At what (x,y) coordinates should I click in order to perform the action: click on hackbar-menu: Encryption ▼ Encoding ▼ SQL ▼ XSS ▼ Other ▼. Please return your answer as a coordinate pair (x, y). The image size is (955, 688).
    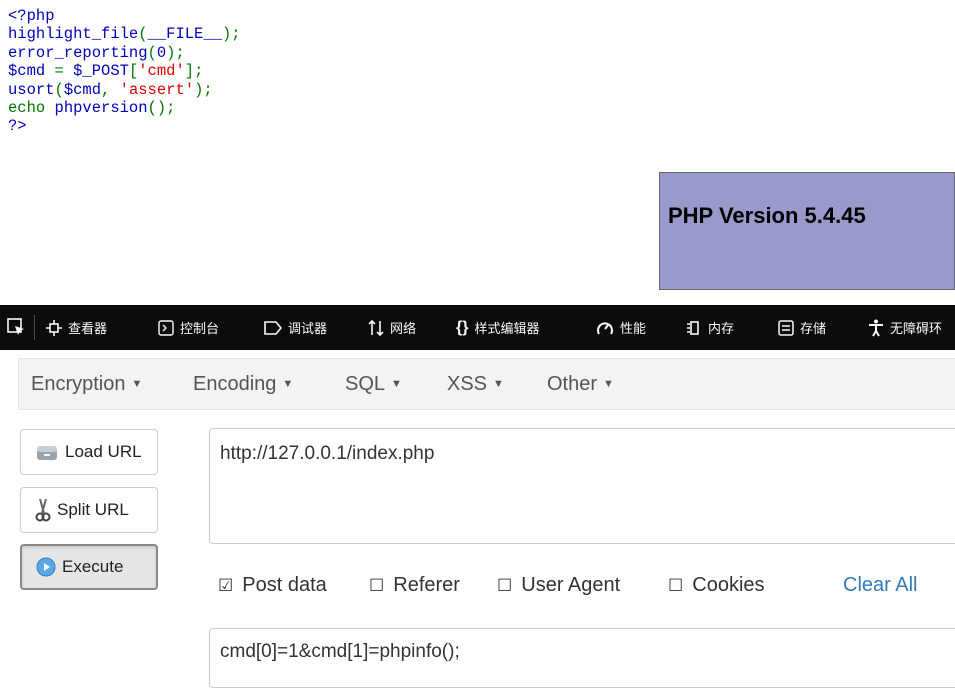
    Looking at the image, I should click on (486, 384).